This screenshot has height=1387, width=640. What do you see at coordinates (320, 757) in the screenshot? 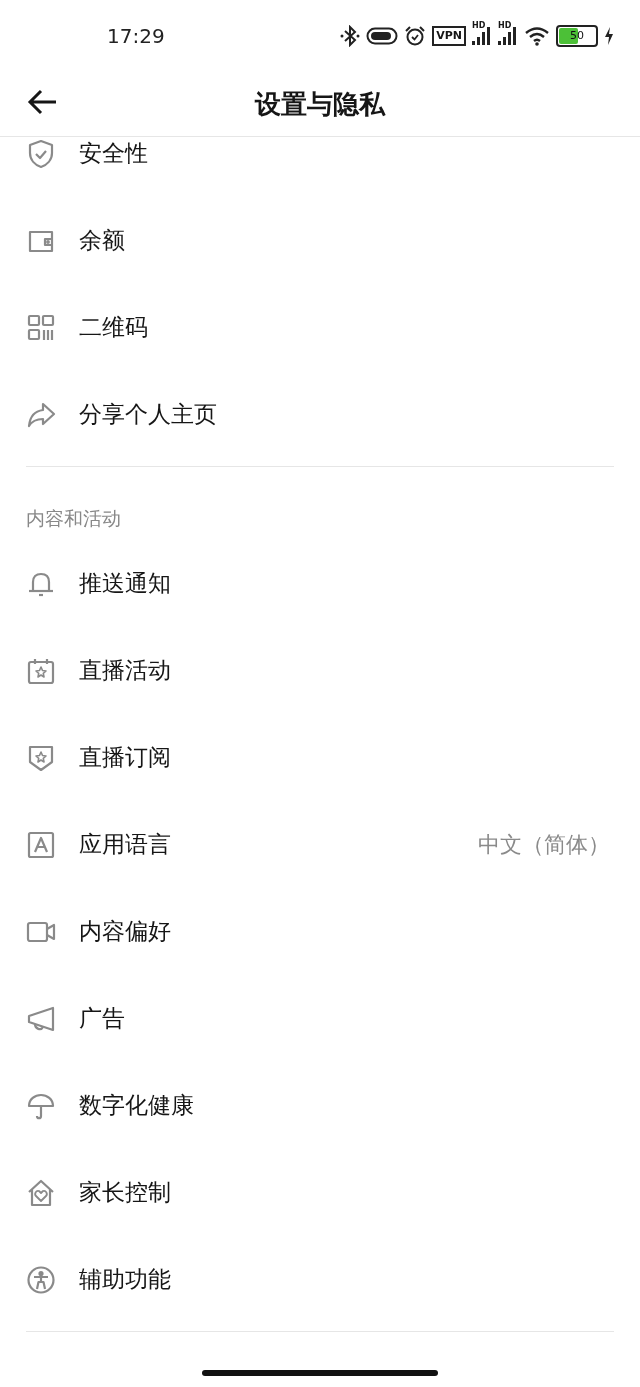
I see `settings-item: 直播订阅` at bounding box center [320, 757].